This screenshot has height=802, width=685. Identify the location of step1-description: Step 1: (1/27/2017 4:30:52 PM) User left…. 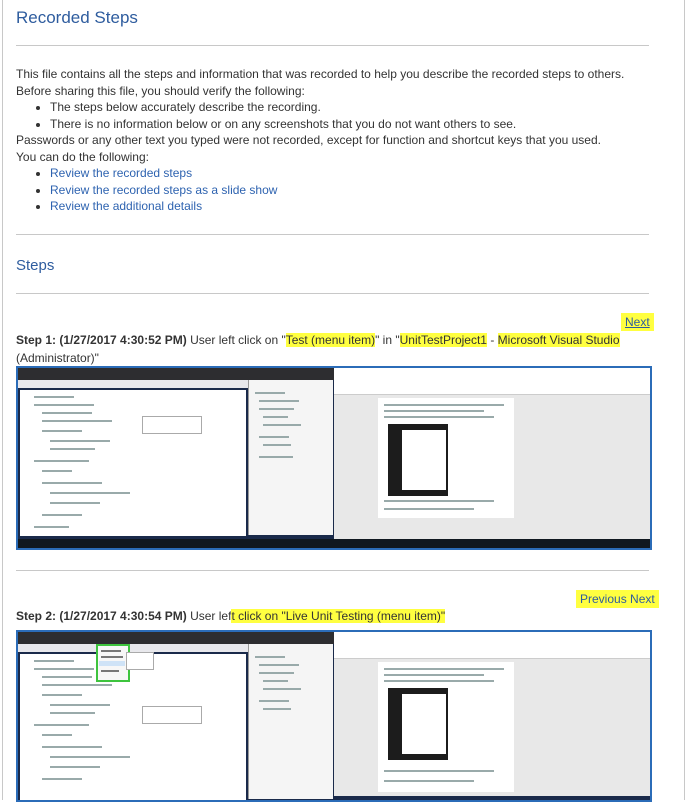
(328, 349).